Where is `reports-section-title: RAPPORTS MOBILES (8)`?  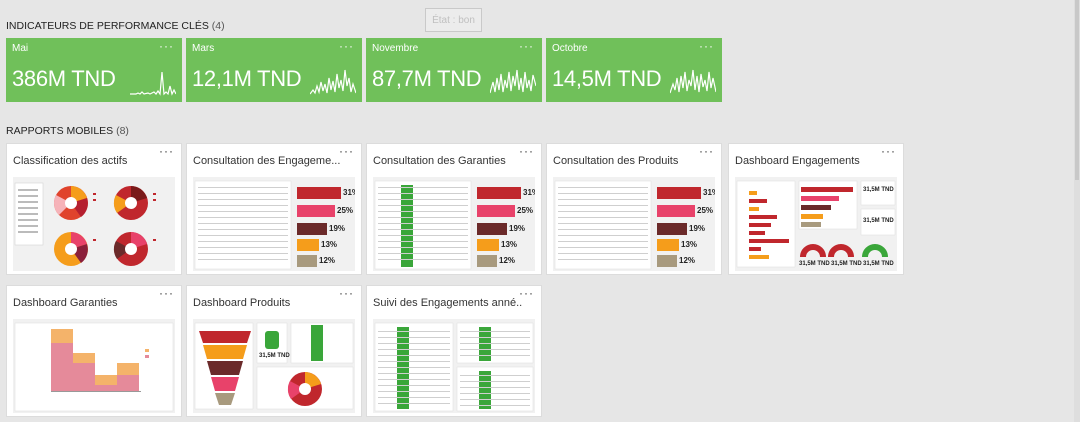
reports-section-title: RAPPORTS MOBILES (8) is located at coordinates (67, 131).